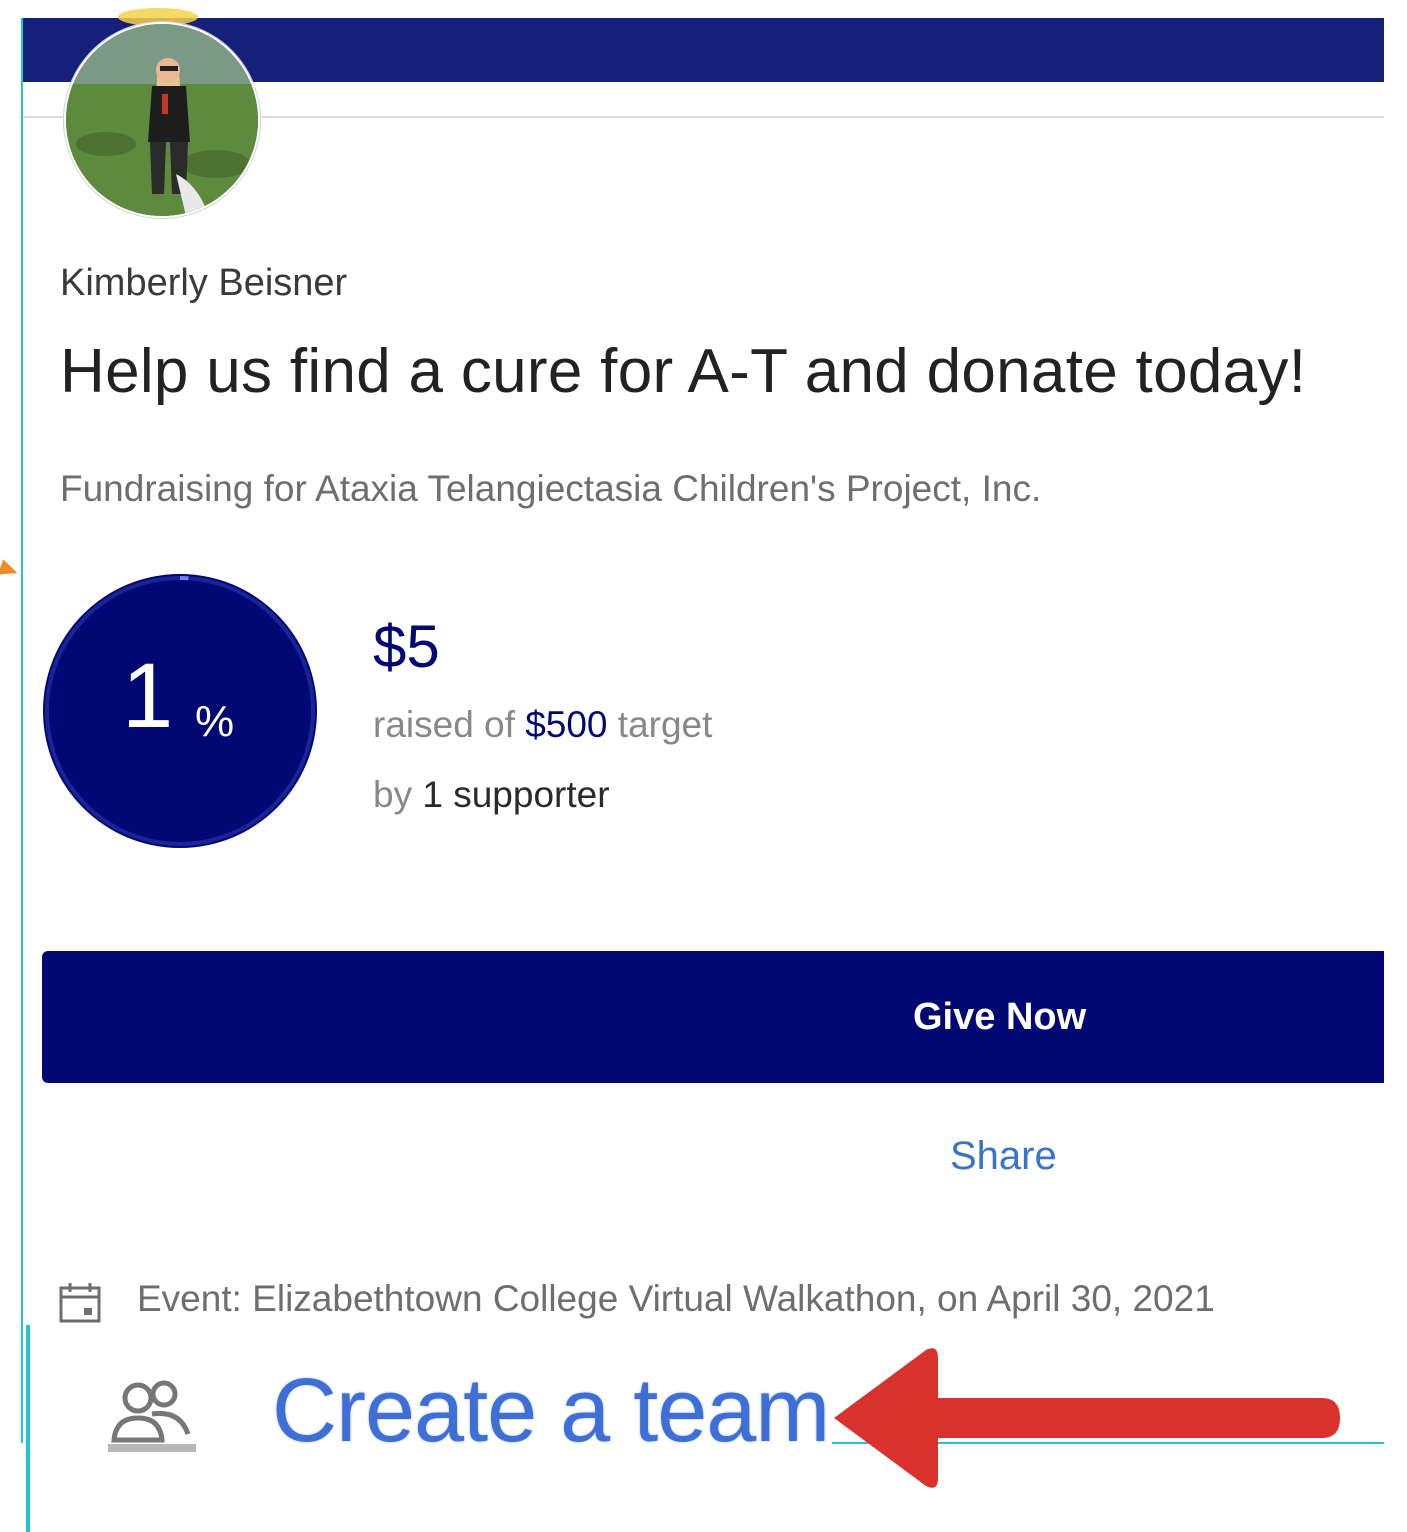 Image resolution: width=1407 pixels, height=1532 pixels. Describe the element at coordinates (1087, 1418) in the screenshot. I see `arrow-left-icon` at that location.